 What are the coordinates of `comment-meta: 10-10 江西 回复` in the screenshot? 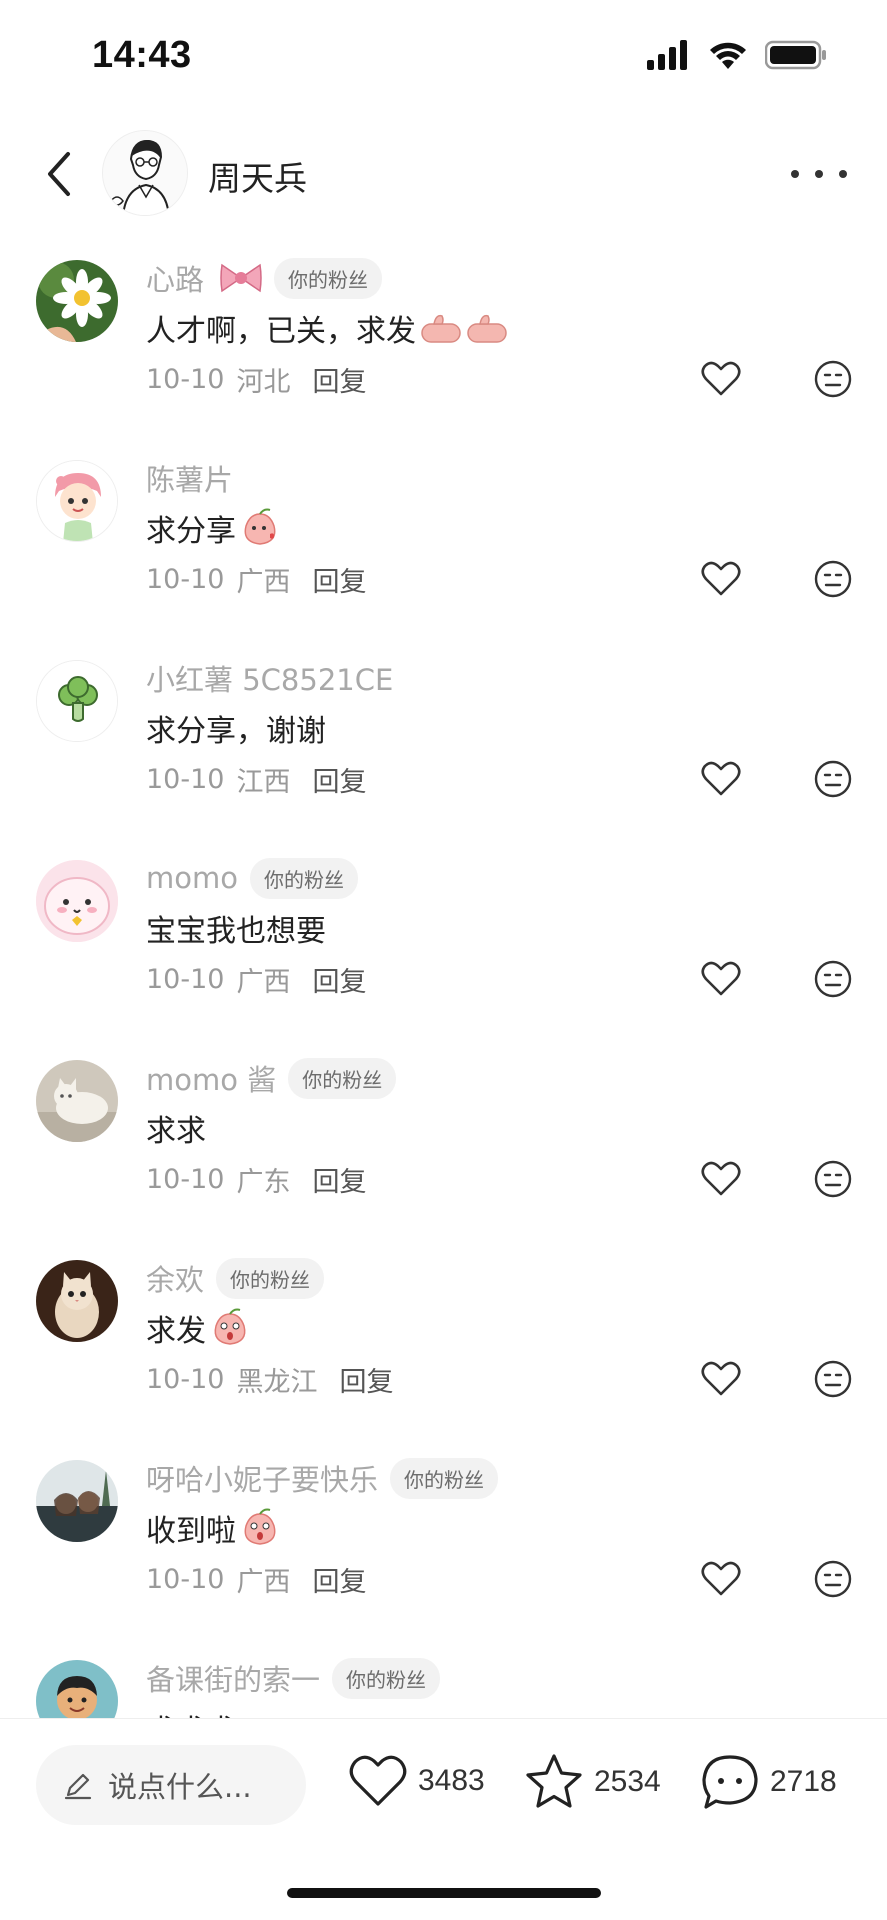 It's located at (256, 779).